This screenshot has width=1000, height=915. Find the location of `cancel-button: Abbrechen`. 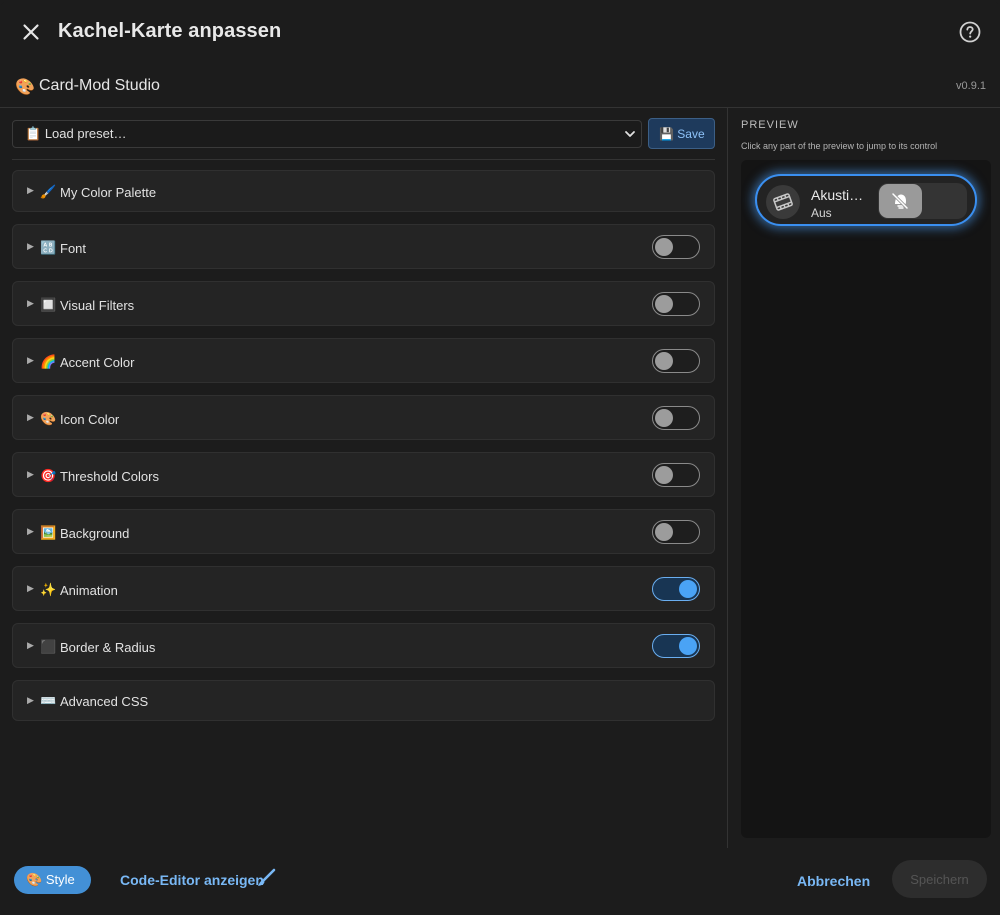

cancel-button: Abbrechen is located at coordinates (833, 881).